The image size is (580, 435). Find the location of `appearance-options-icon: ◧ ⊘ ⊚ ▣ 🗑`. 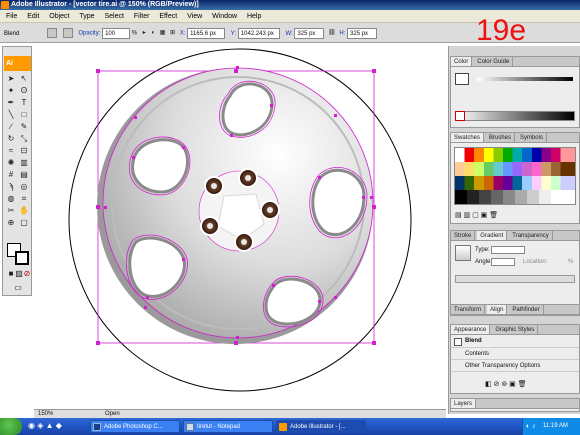

appearance-options-icon: ◧ ⊘ ⊚ ▣ 🗑 is located at coordinates (506, 384).